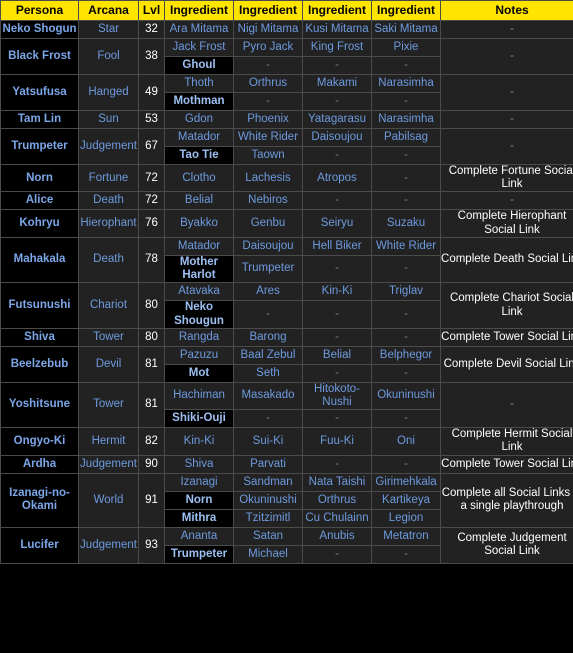  What do you see at coordinates (268, 29) in the screenshot?
I see `ingredient-cell: Nigi Mitama` at bounding box center [268, 29].